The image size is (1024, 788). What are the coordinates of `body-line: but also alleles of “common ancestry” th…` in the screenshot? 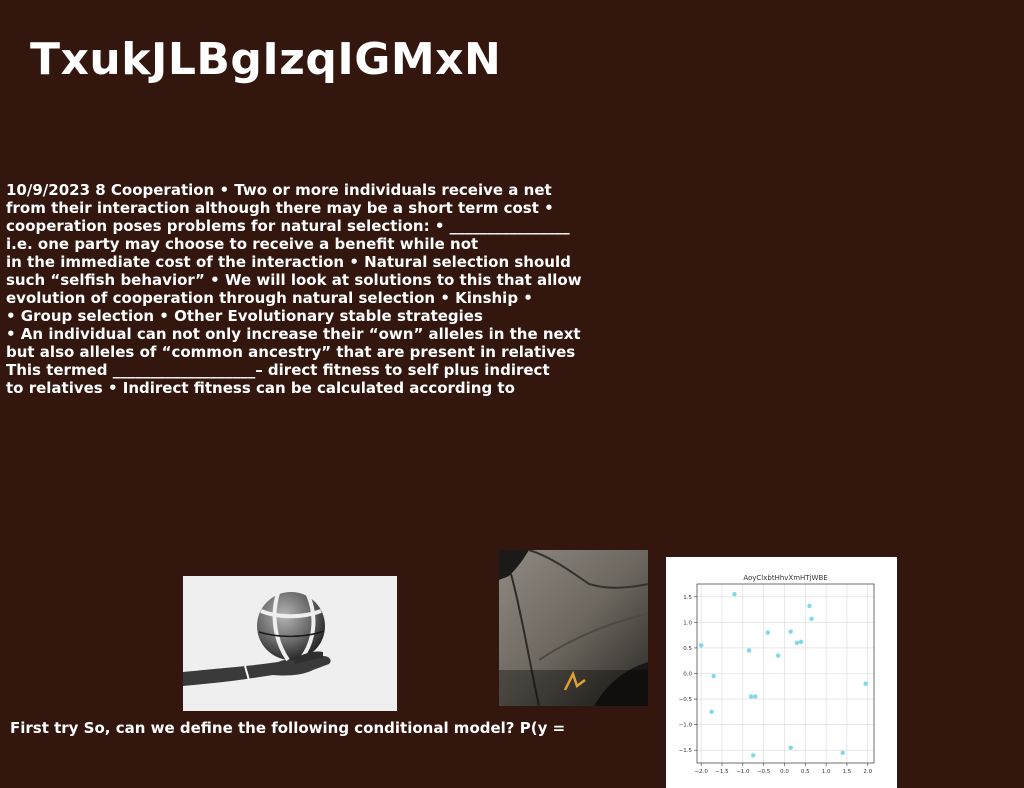 It's located at (291, 352).